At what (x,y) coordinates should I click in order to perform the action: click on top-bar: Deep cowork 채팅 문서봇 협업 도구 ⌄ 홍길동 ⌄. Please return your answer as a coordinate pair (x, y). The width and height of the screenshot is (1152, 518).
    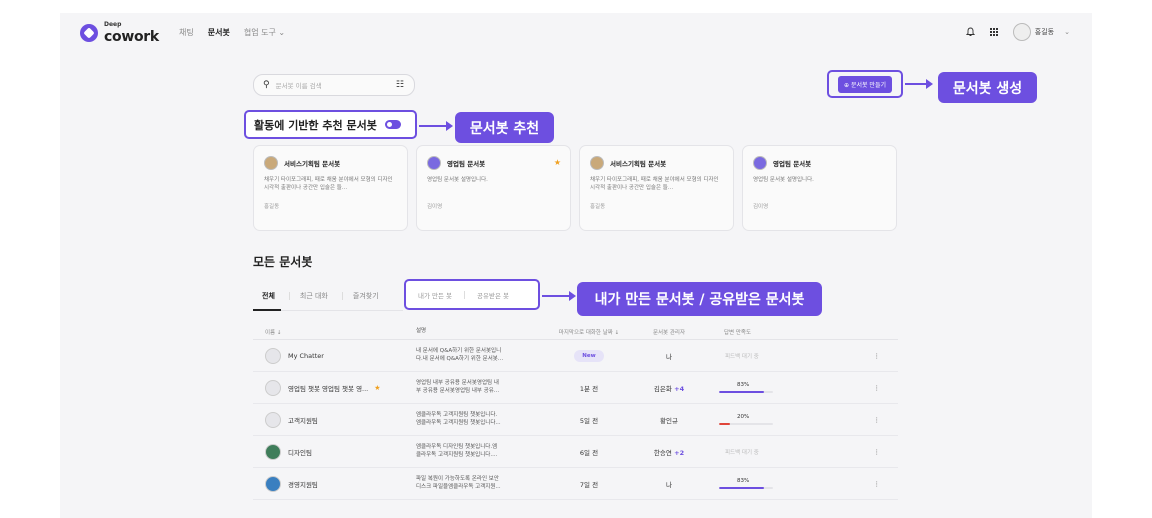
    Looking at the image, I should click on (576, 33).